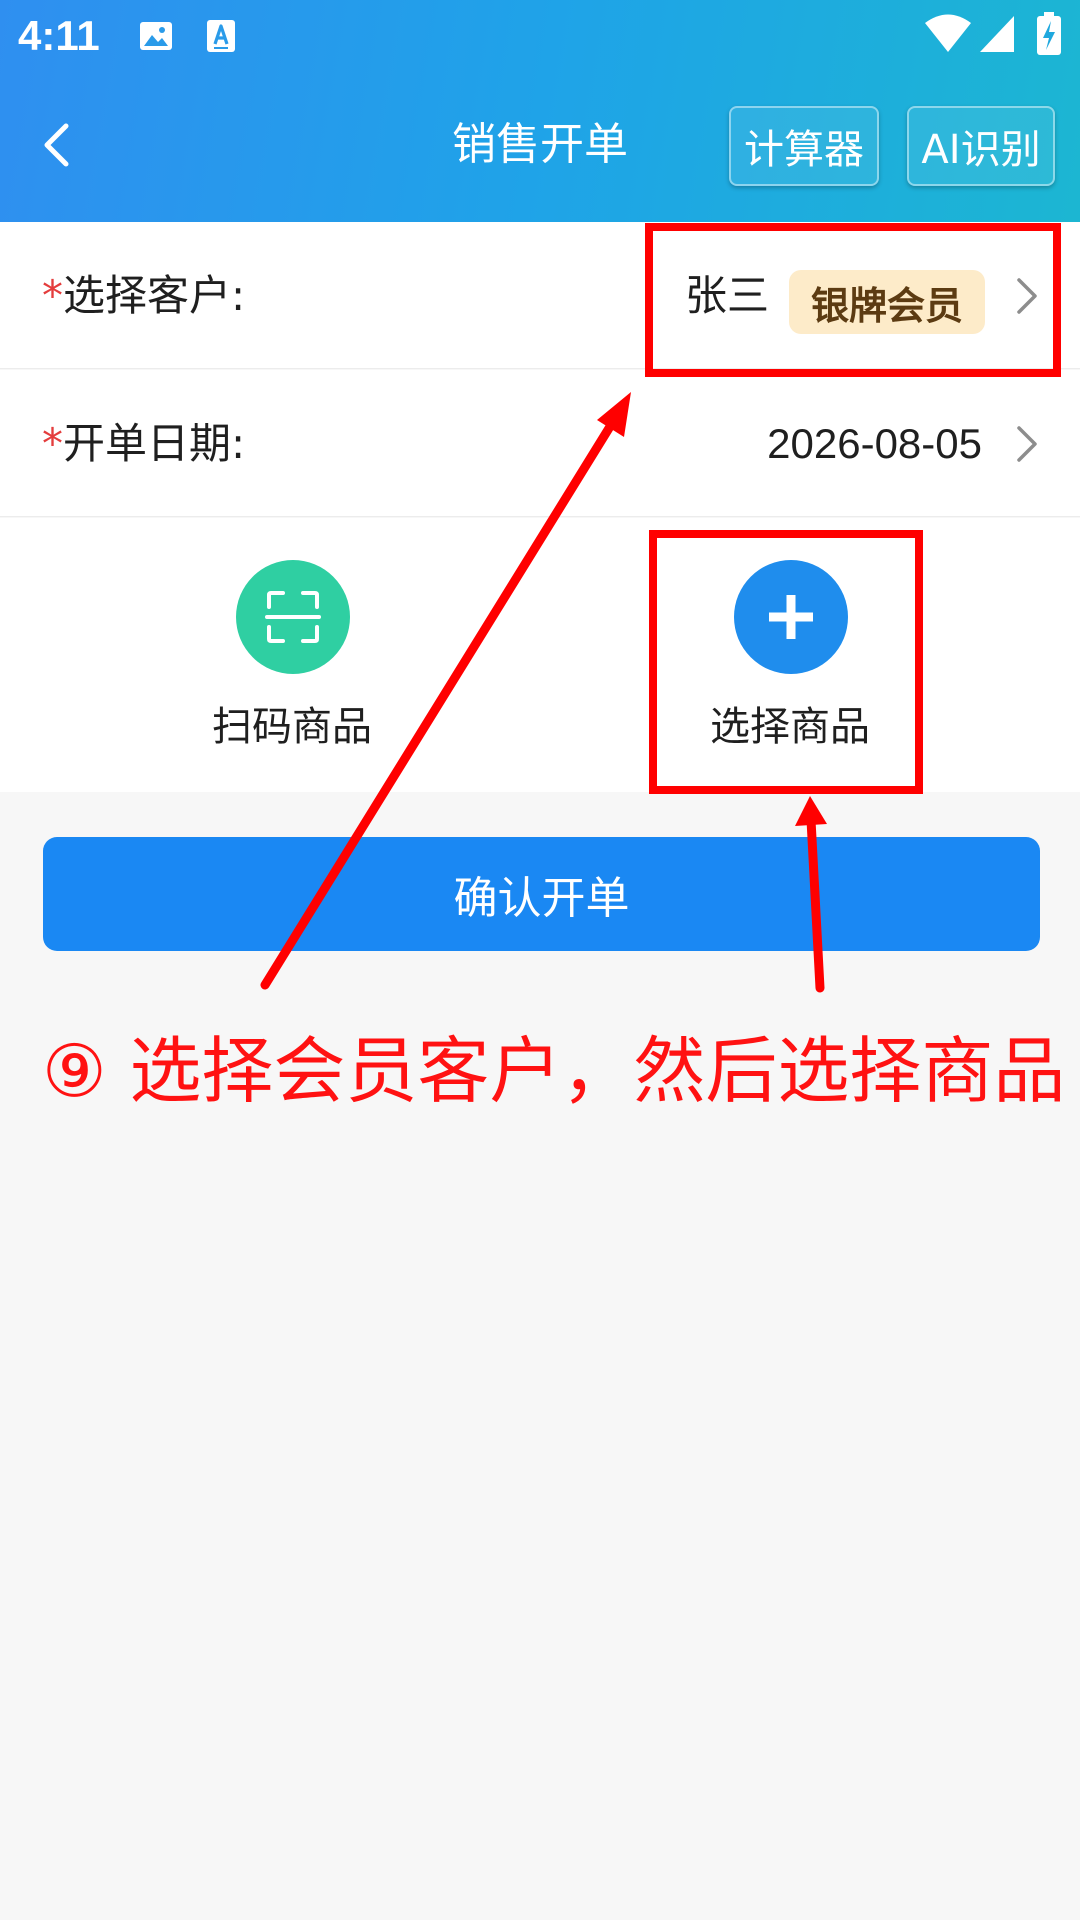 The image size is (1080, 1920). What do you see at coordinates (997, 34) in the screenshot?
I see `signal-icon` at bounding box center [997, 34].